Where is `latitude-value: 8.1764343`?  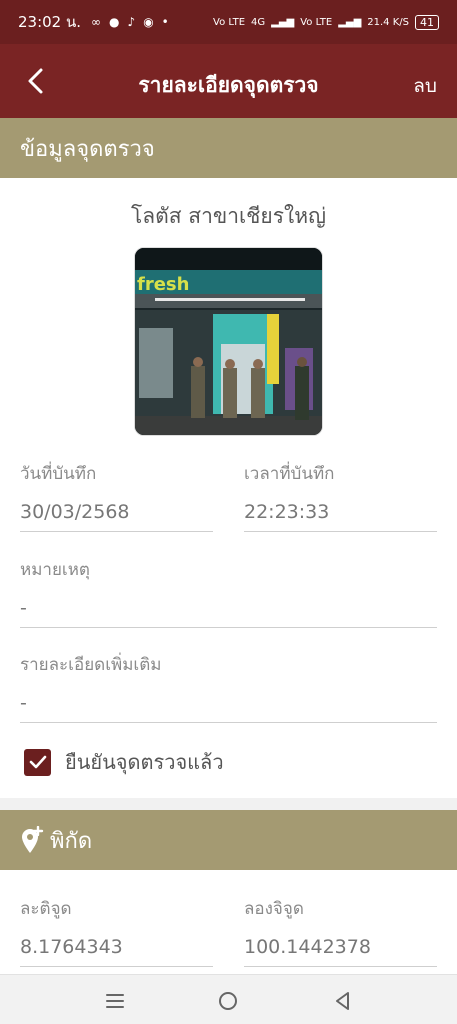 latitude-value: 8.1764343 is located at coordinates (71, 947).